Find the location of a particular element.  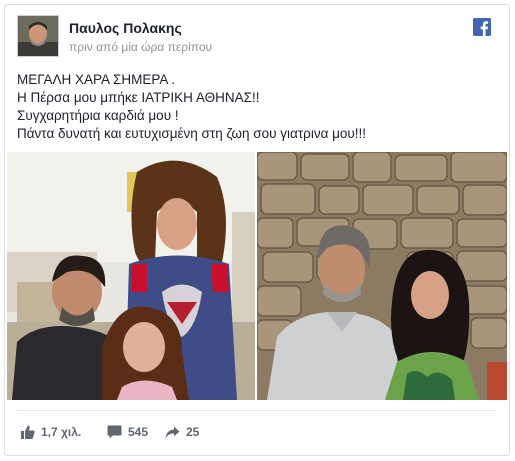

facebook-icon is located at coordinates (482, 27).